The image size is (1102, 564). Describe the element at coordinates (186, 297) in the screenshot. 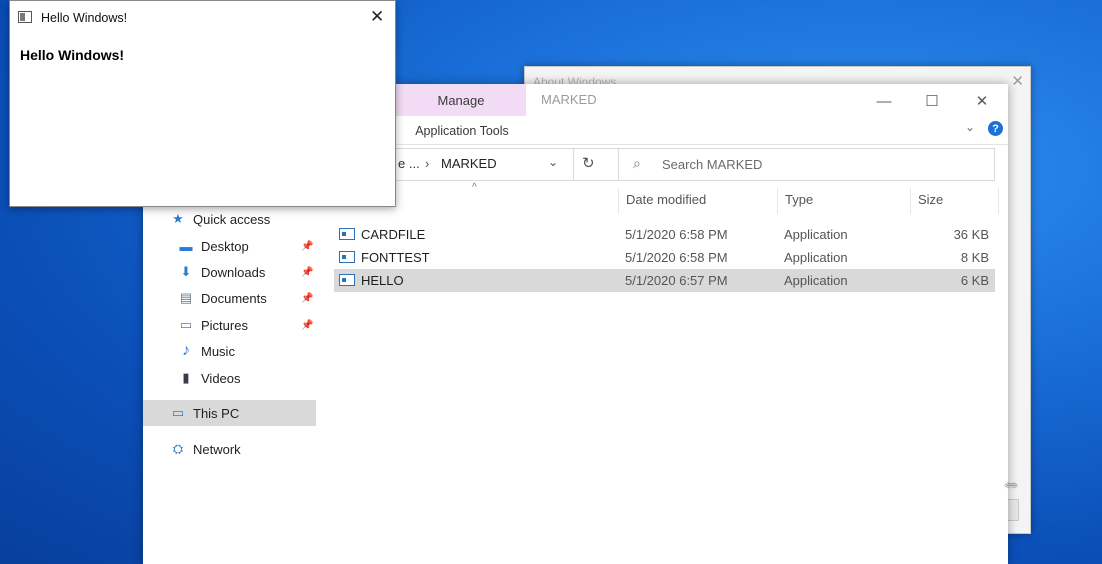

I see `document-icon: ▤` at that location.